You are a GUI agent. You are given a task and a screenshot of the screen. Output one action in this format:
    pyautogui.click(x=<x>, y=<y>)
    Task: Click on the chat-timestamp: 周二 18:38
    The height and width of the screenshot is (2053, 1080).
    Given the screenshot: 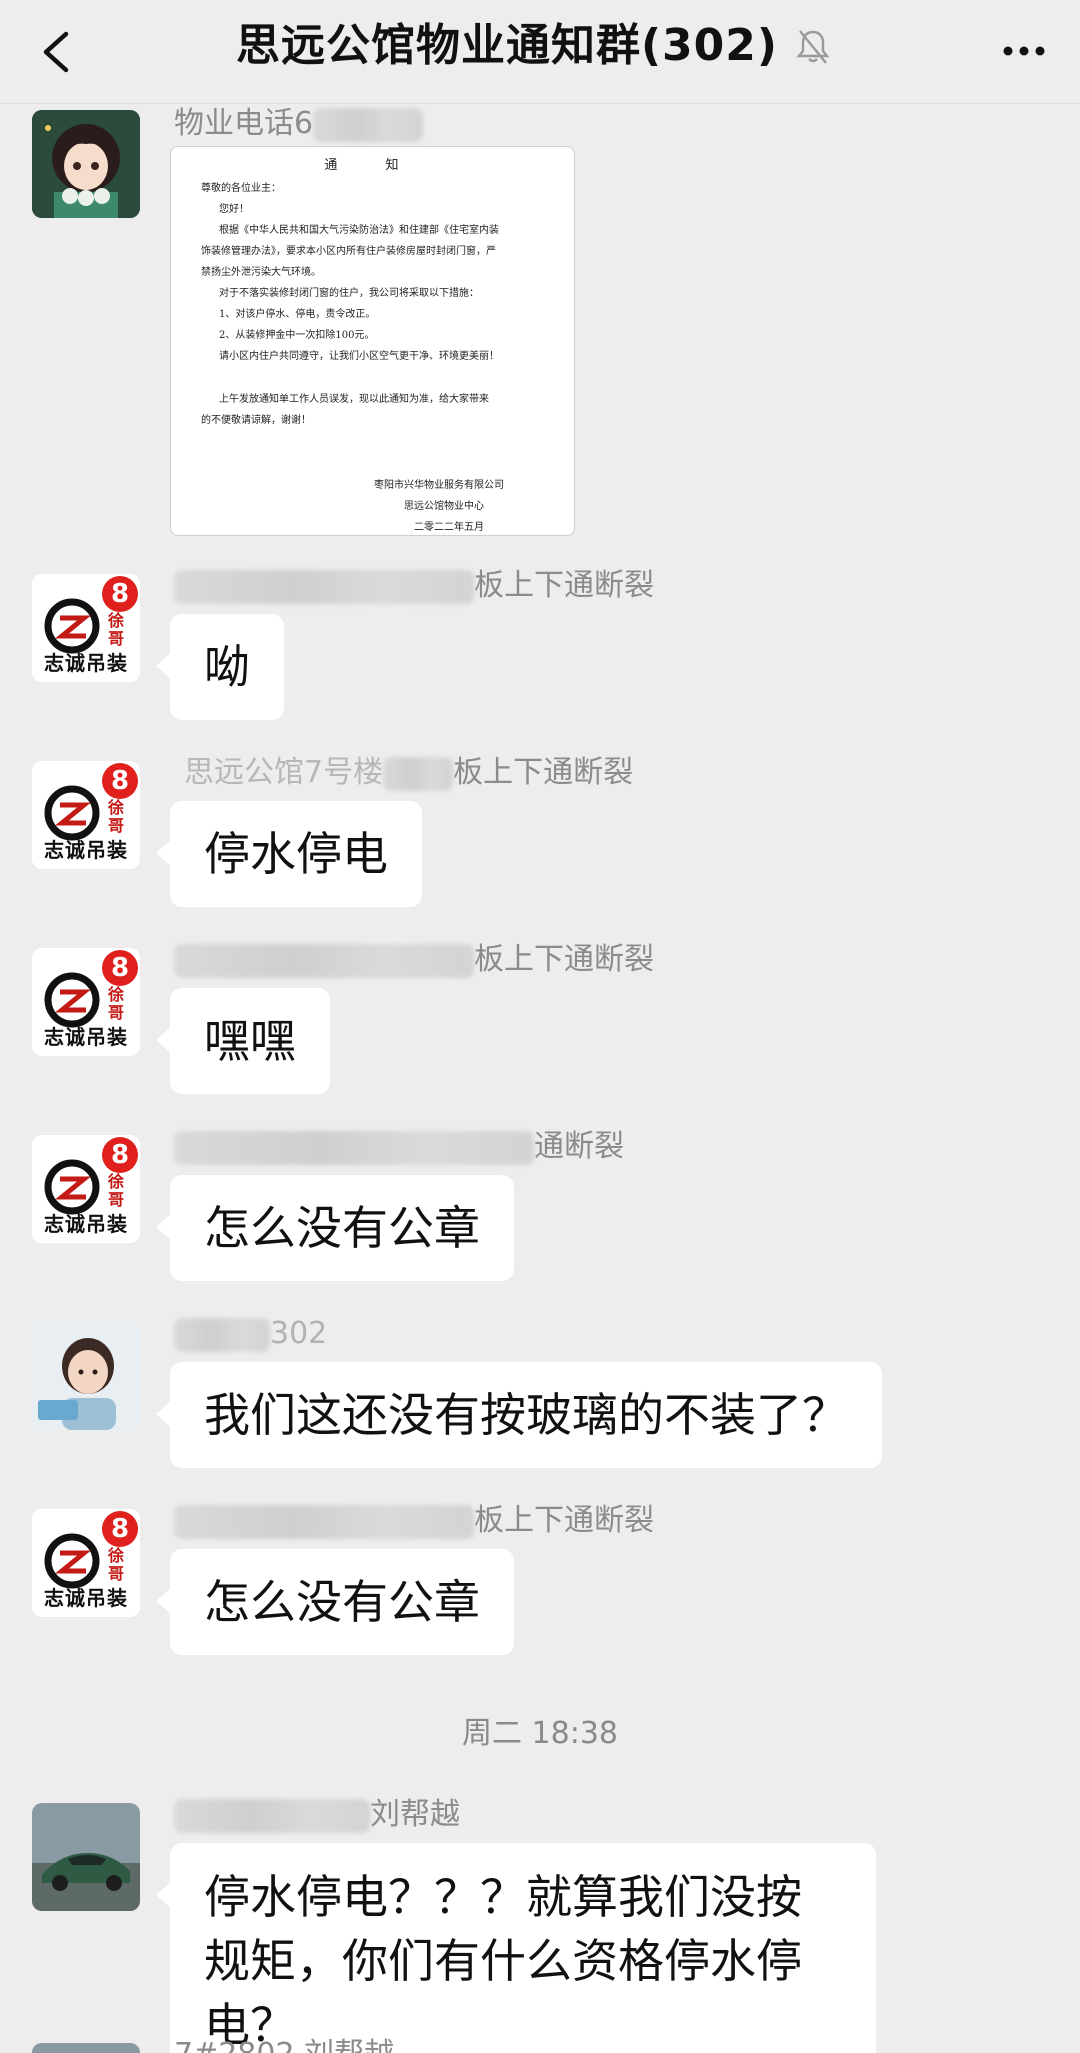 What is the action you would take?
    pyautogui.click(x=540, y=1733)
    